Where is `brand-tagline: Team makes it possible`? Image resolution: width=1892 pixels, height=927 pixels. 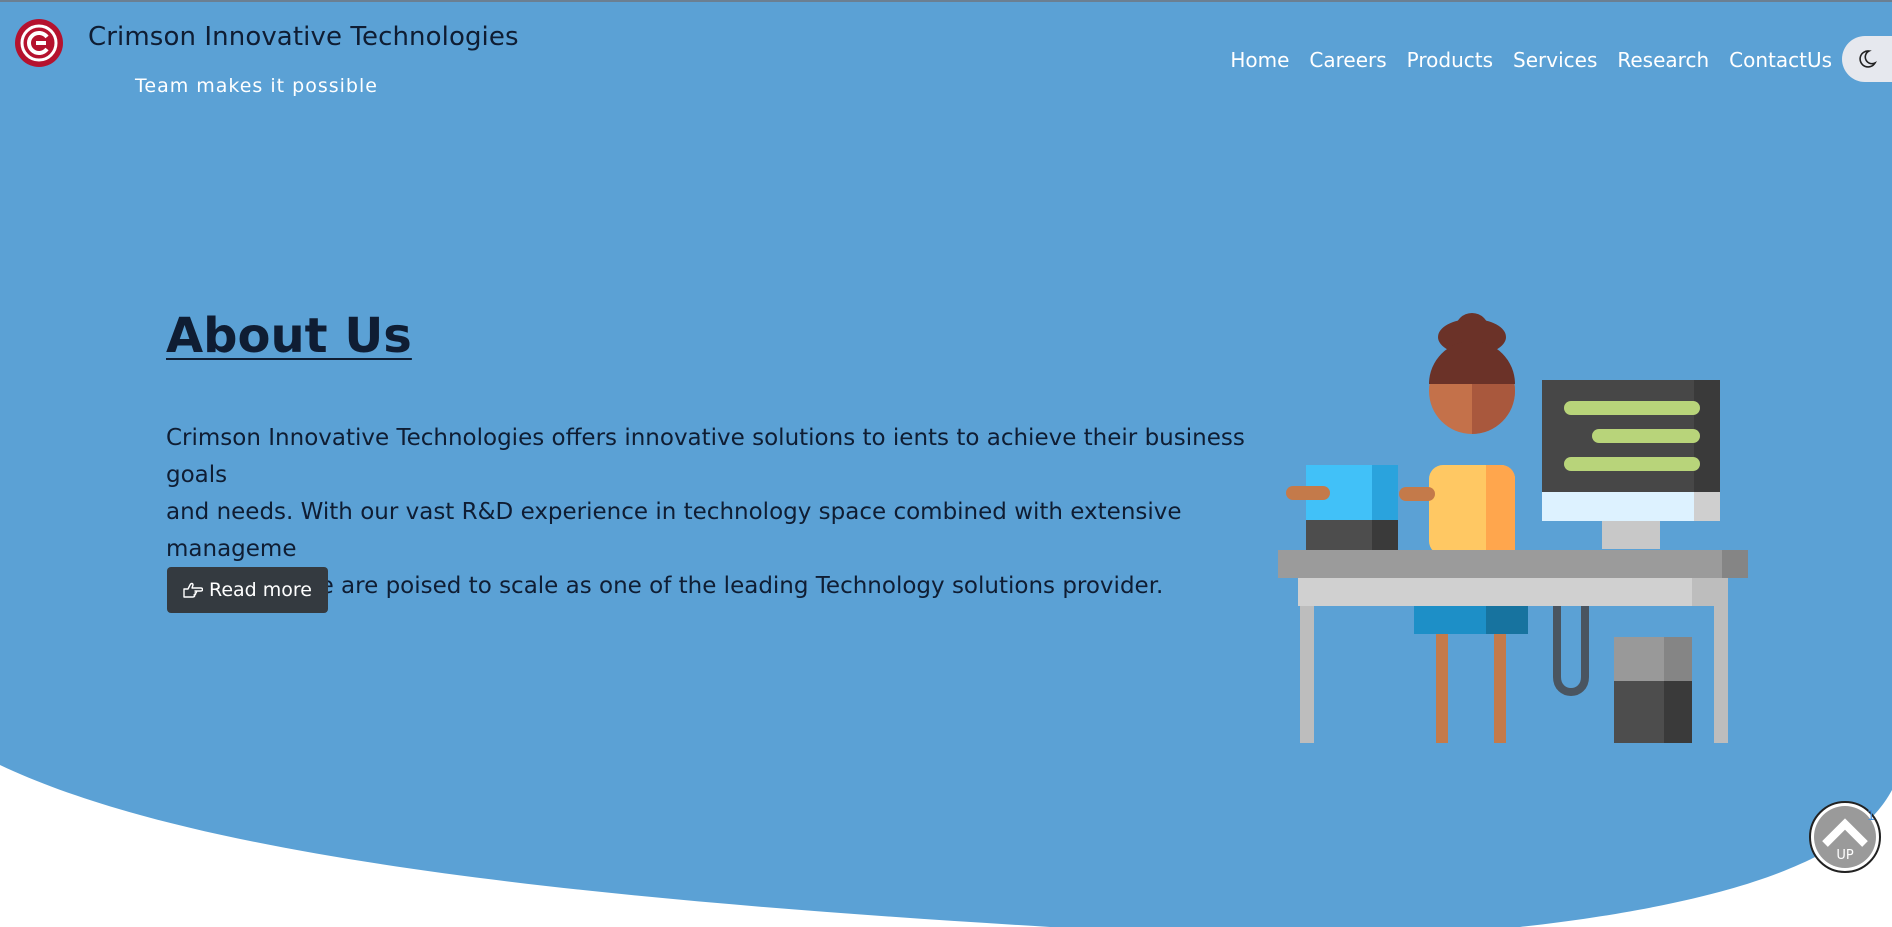
brand-tagline: Team makes it possible is located at coordinates (256, 86).